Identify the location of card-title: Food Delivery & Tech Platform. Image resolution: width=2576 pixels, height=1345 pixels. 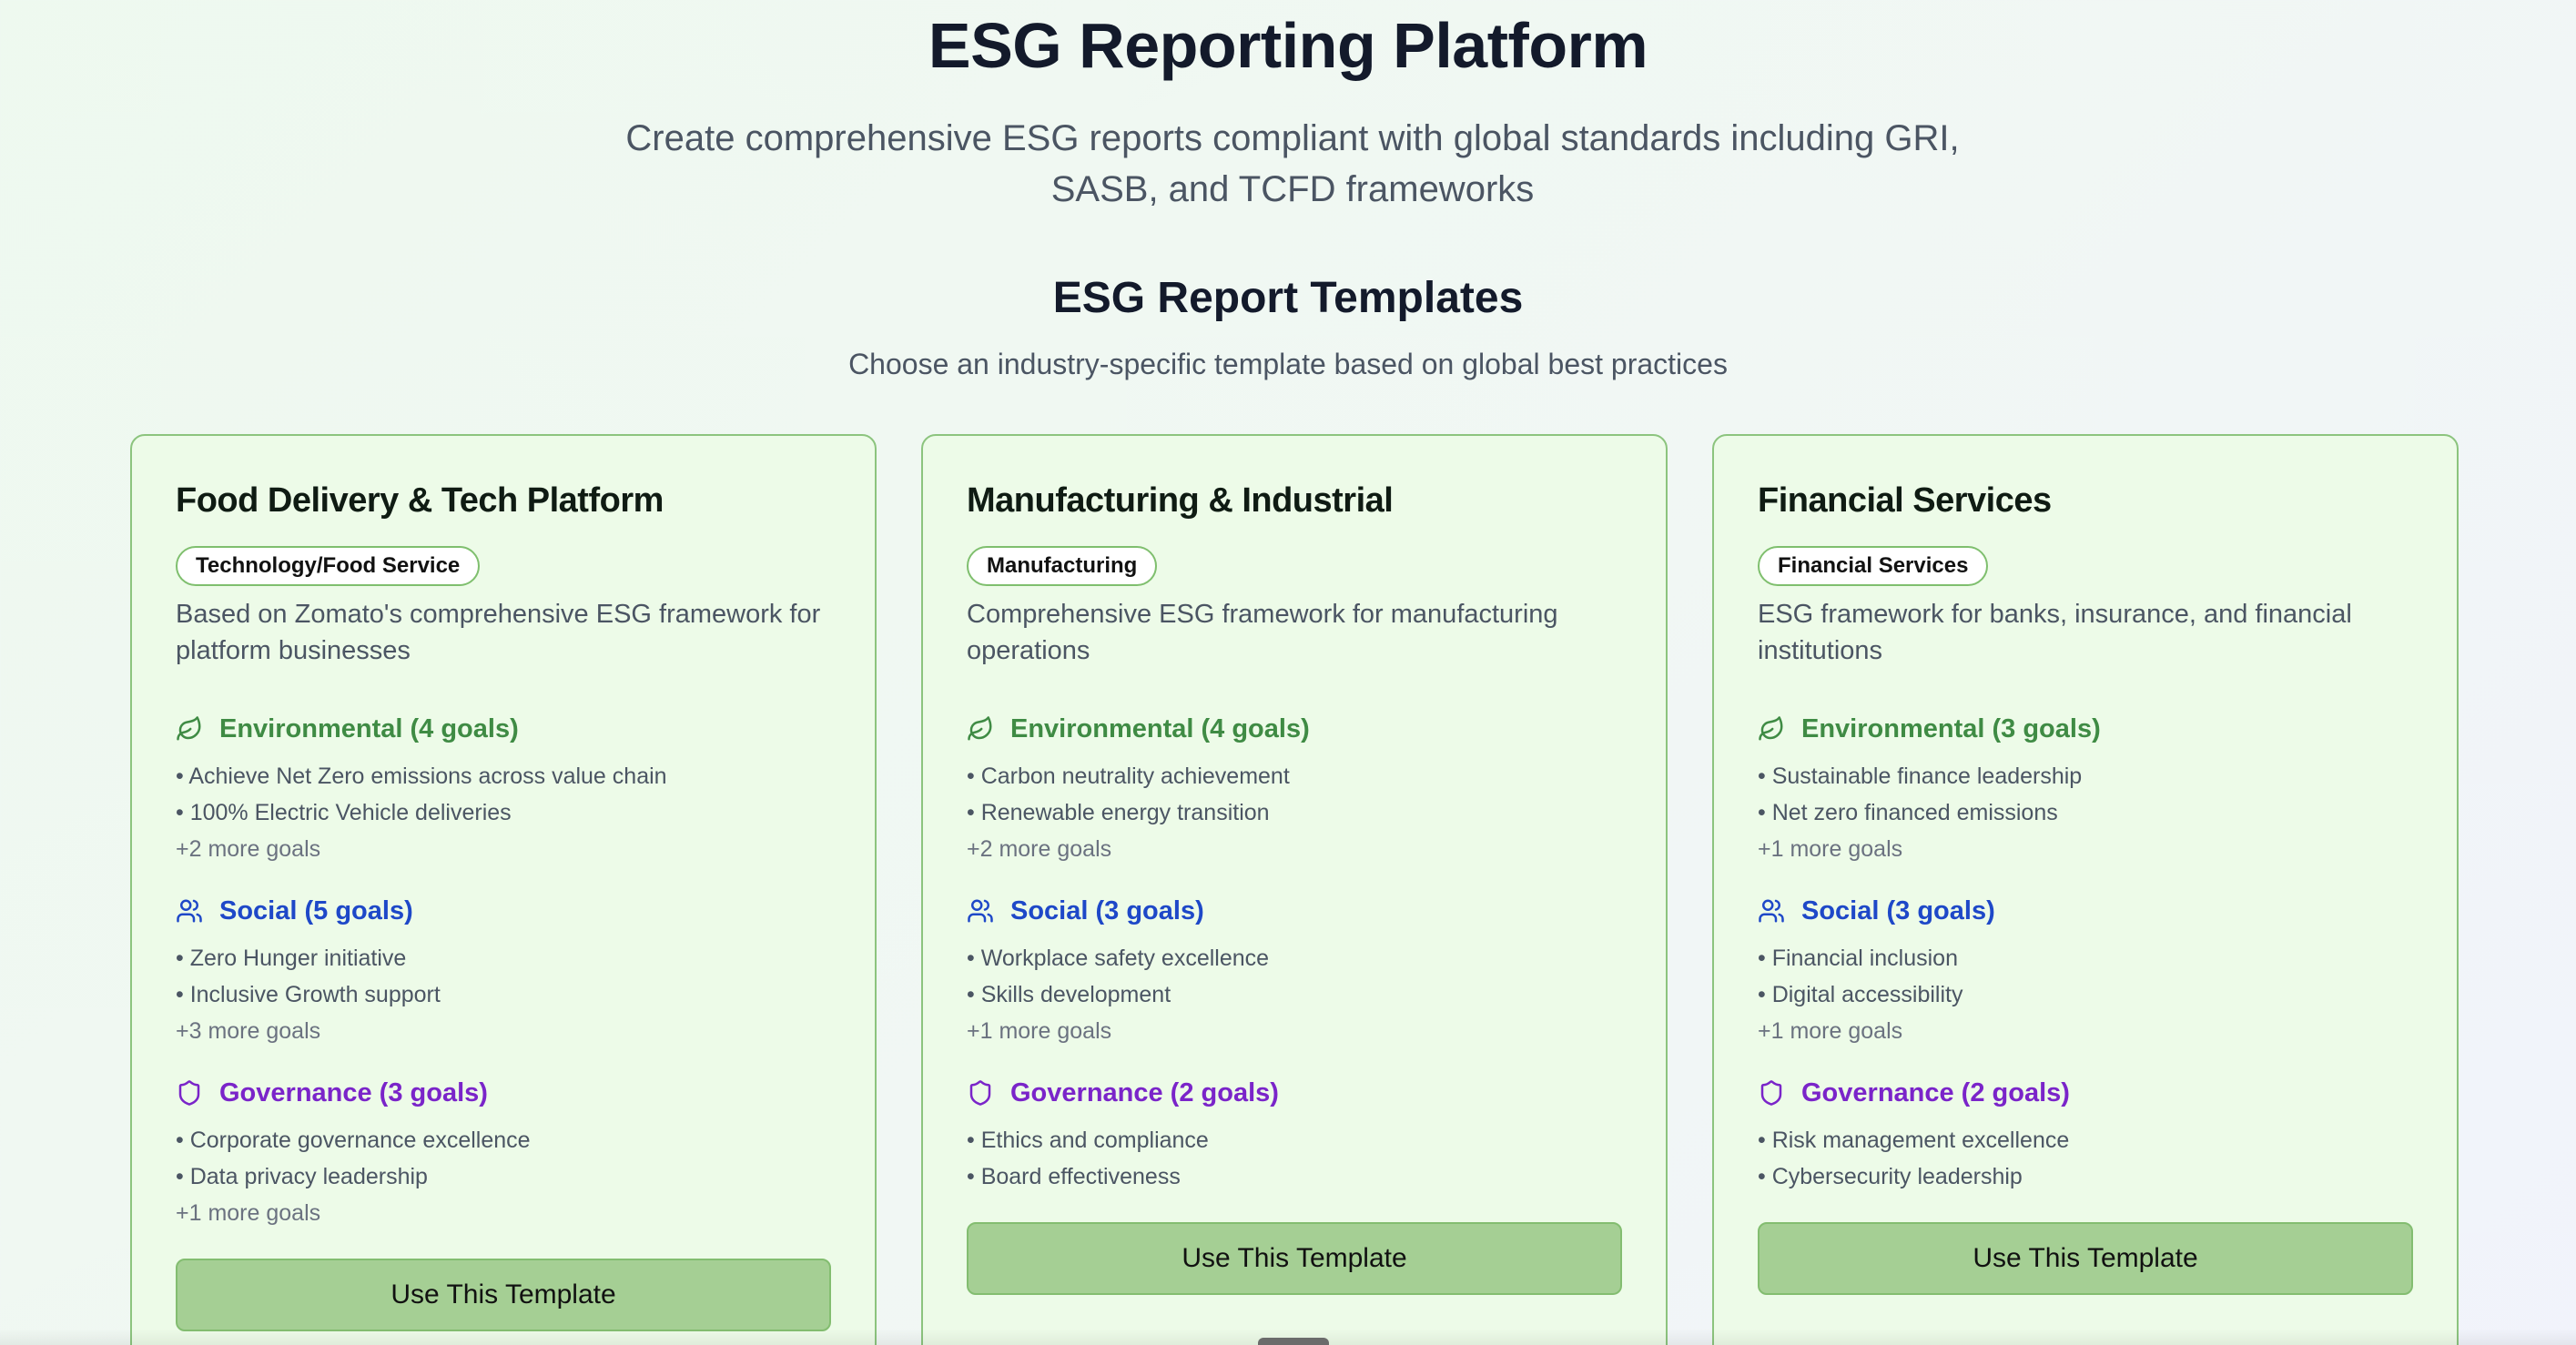
(420, 500).